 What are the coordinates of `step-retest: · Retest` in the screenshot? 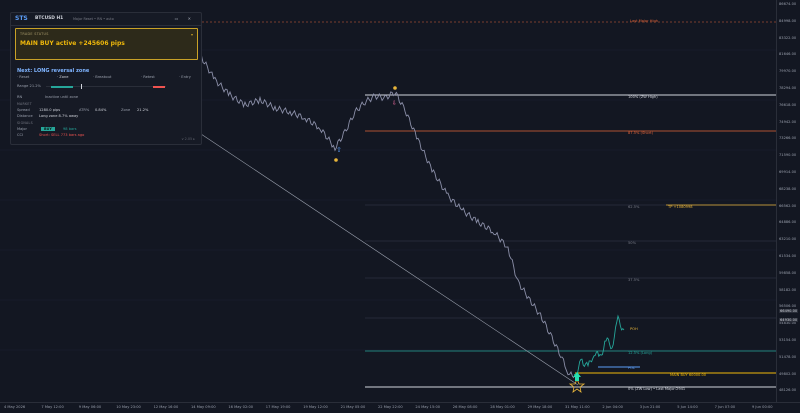 It's located at (148, 77).